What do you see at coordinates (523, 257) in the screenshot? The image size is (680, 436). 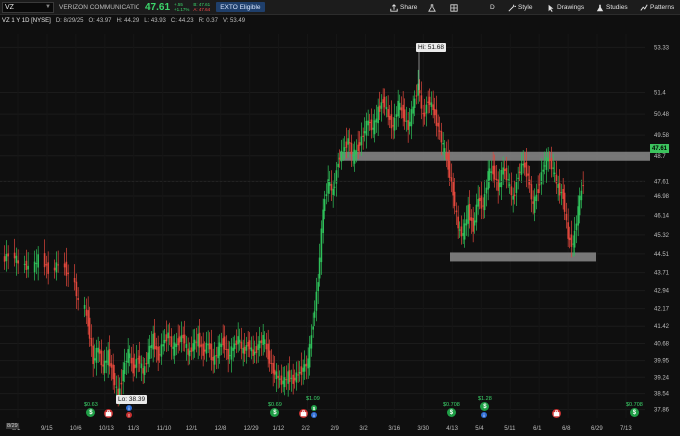 I see `support-zone` at bounding box center [523, 257].